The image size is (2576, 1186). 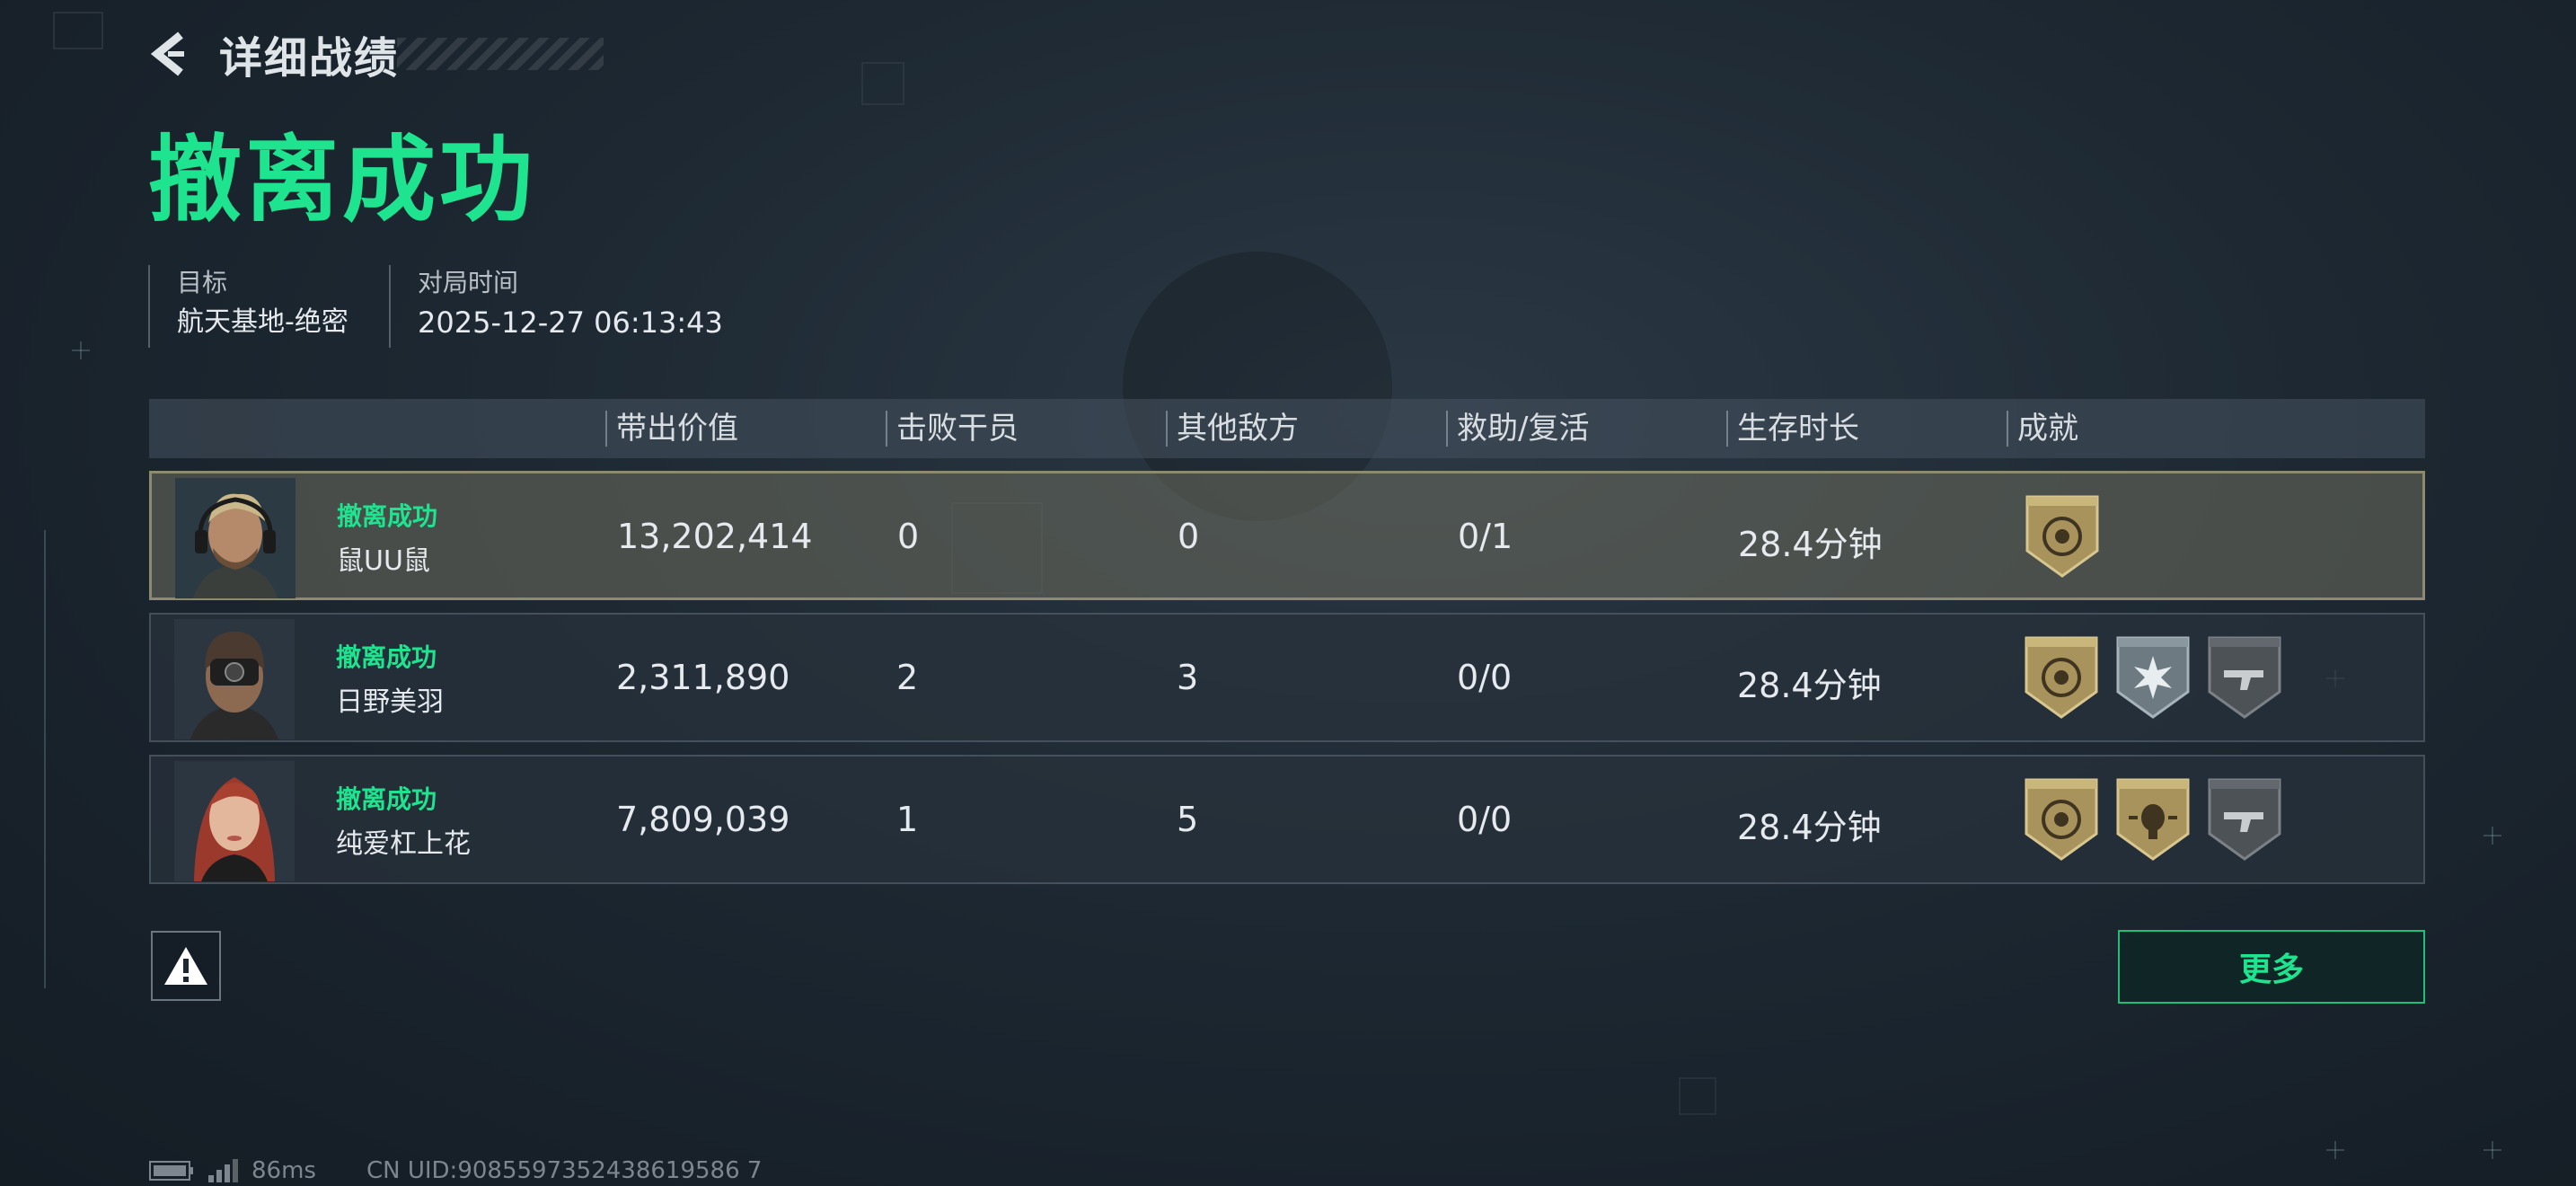 I want to click on column-header-survival-time: 生存时长, so click(x=1792, y=429).